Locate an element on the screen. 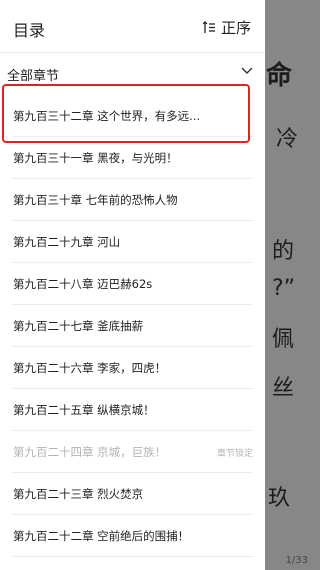 Image resolution: width=320 pixels, height=570 pixels. chapter-item: 第九百二十七章 釜底抽薪 is located at coordinates (132, 326).